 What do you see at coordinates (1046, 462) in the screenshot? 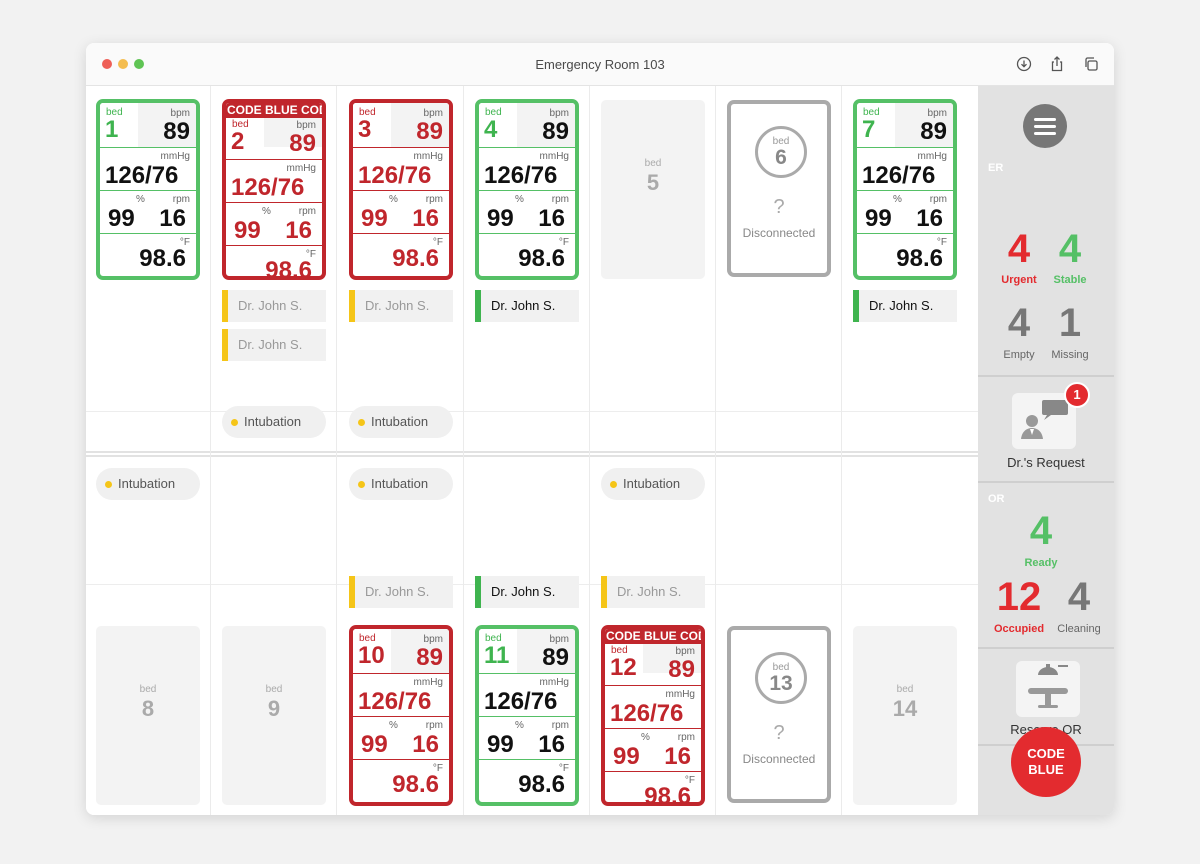
I see `doctor-request-label: Dr.'s Request` at bounding box center [1046, 462].